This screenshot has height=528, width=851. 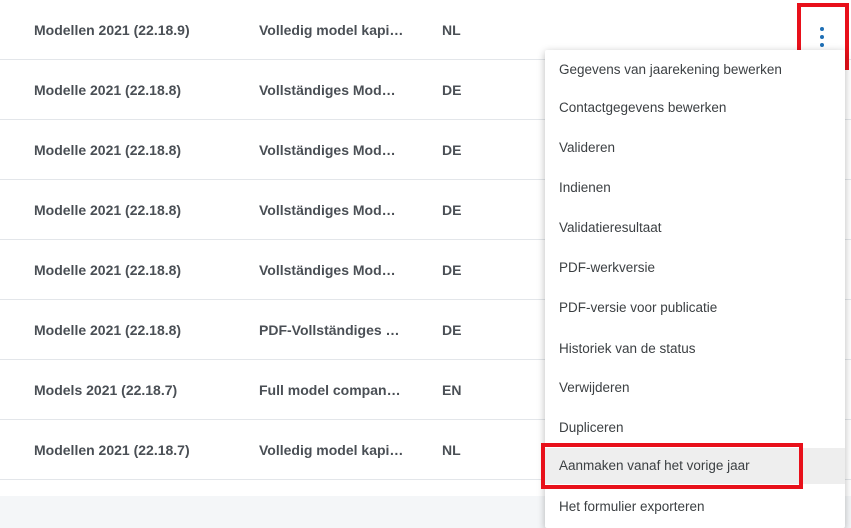 What do you see at coordinates (695, 428) in the screenshot?
I see `menu-item-duplicate: Dupliceren` at bounding box center [695, 428].